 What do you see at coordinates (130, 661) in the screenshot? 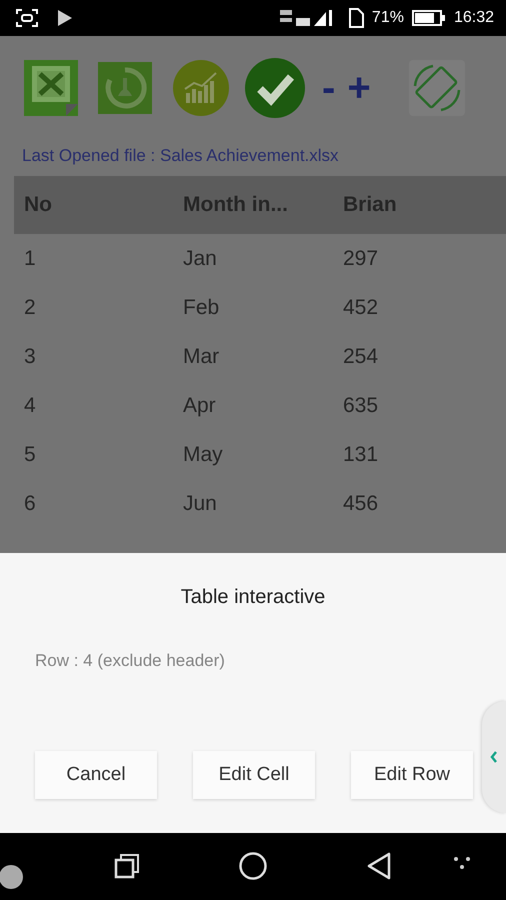
I see `dialog-message: Row : 4 (exclude header)` at bounding box center [130, 661].